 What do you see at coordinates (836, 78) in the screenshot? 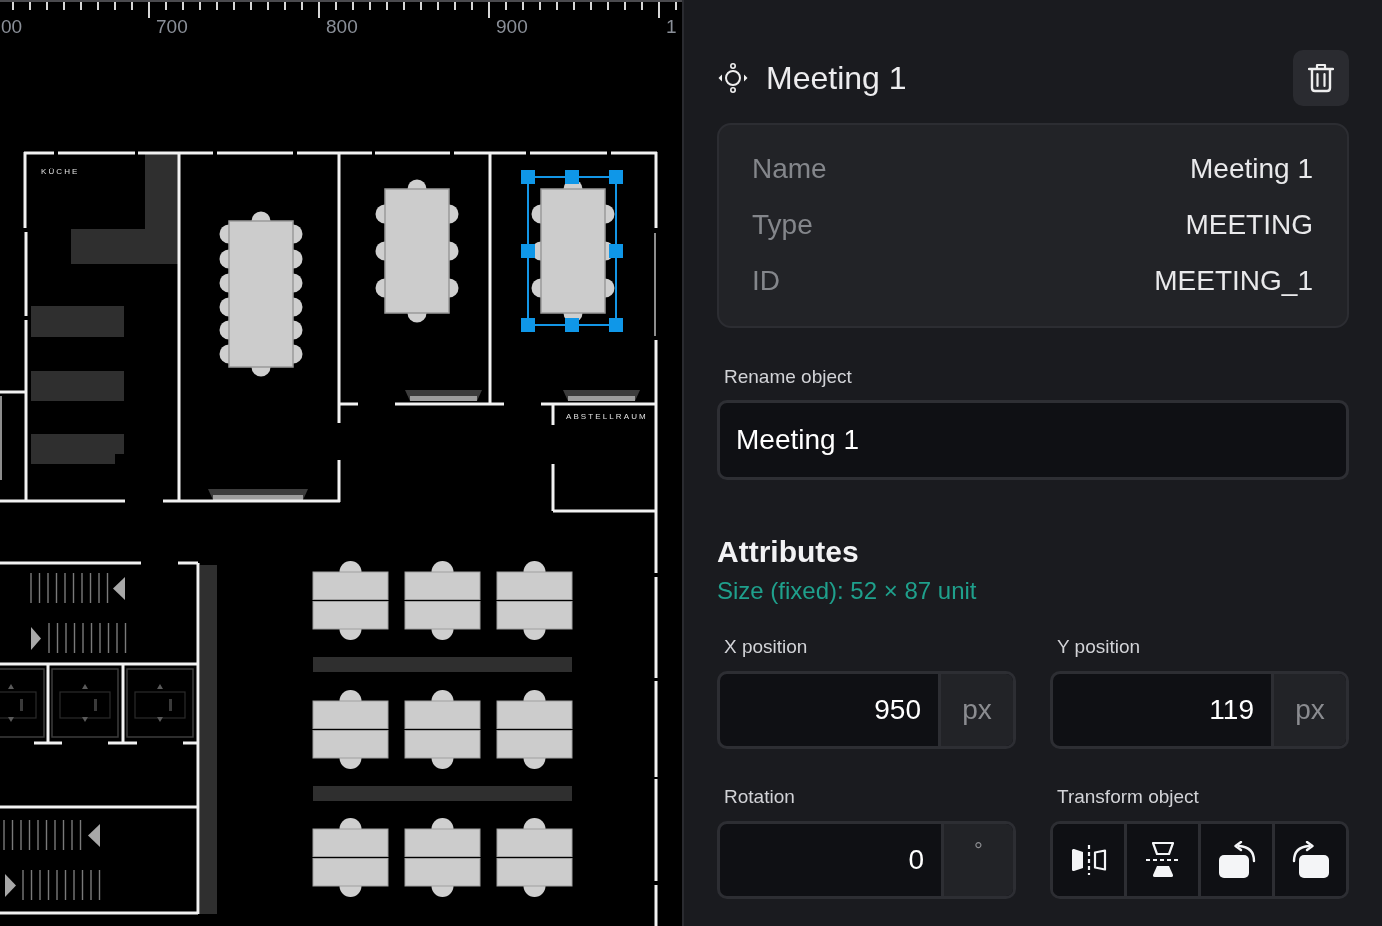
I see `object-title: Meeting 1` at bounding box center [836, 78].